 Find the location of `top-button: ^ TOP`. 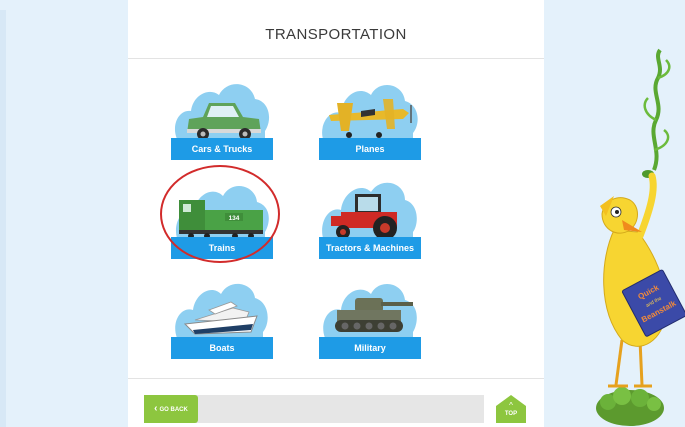

top-button: ^ TOP is located at coordinates (511, 409).